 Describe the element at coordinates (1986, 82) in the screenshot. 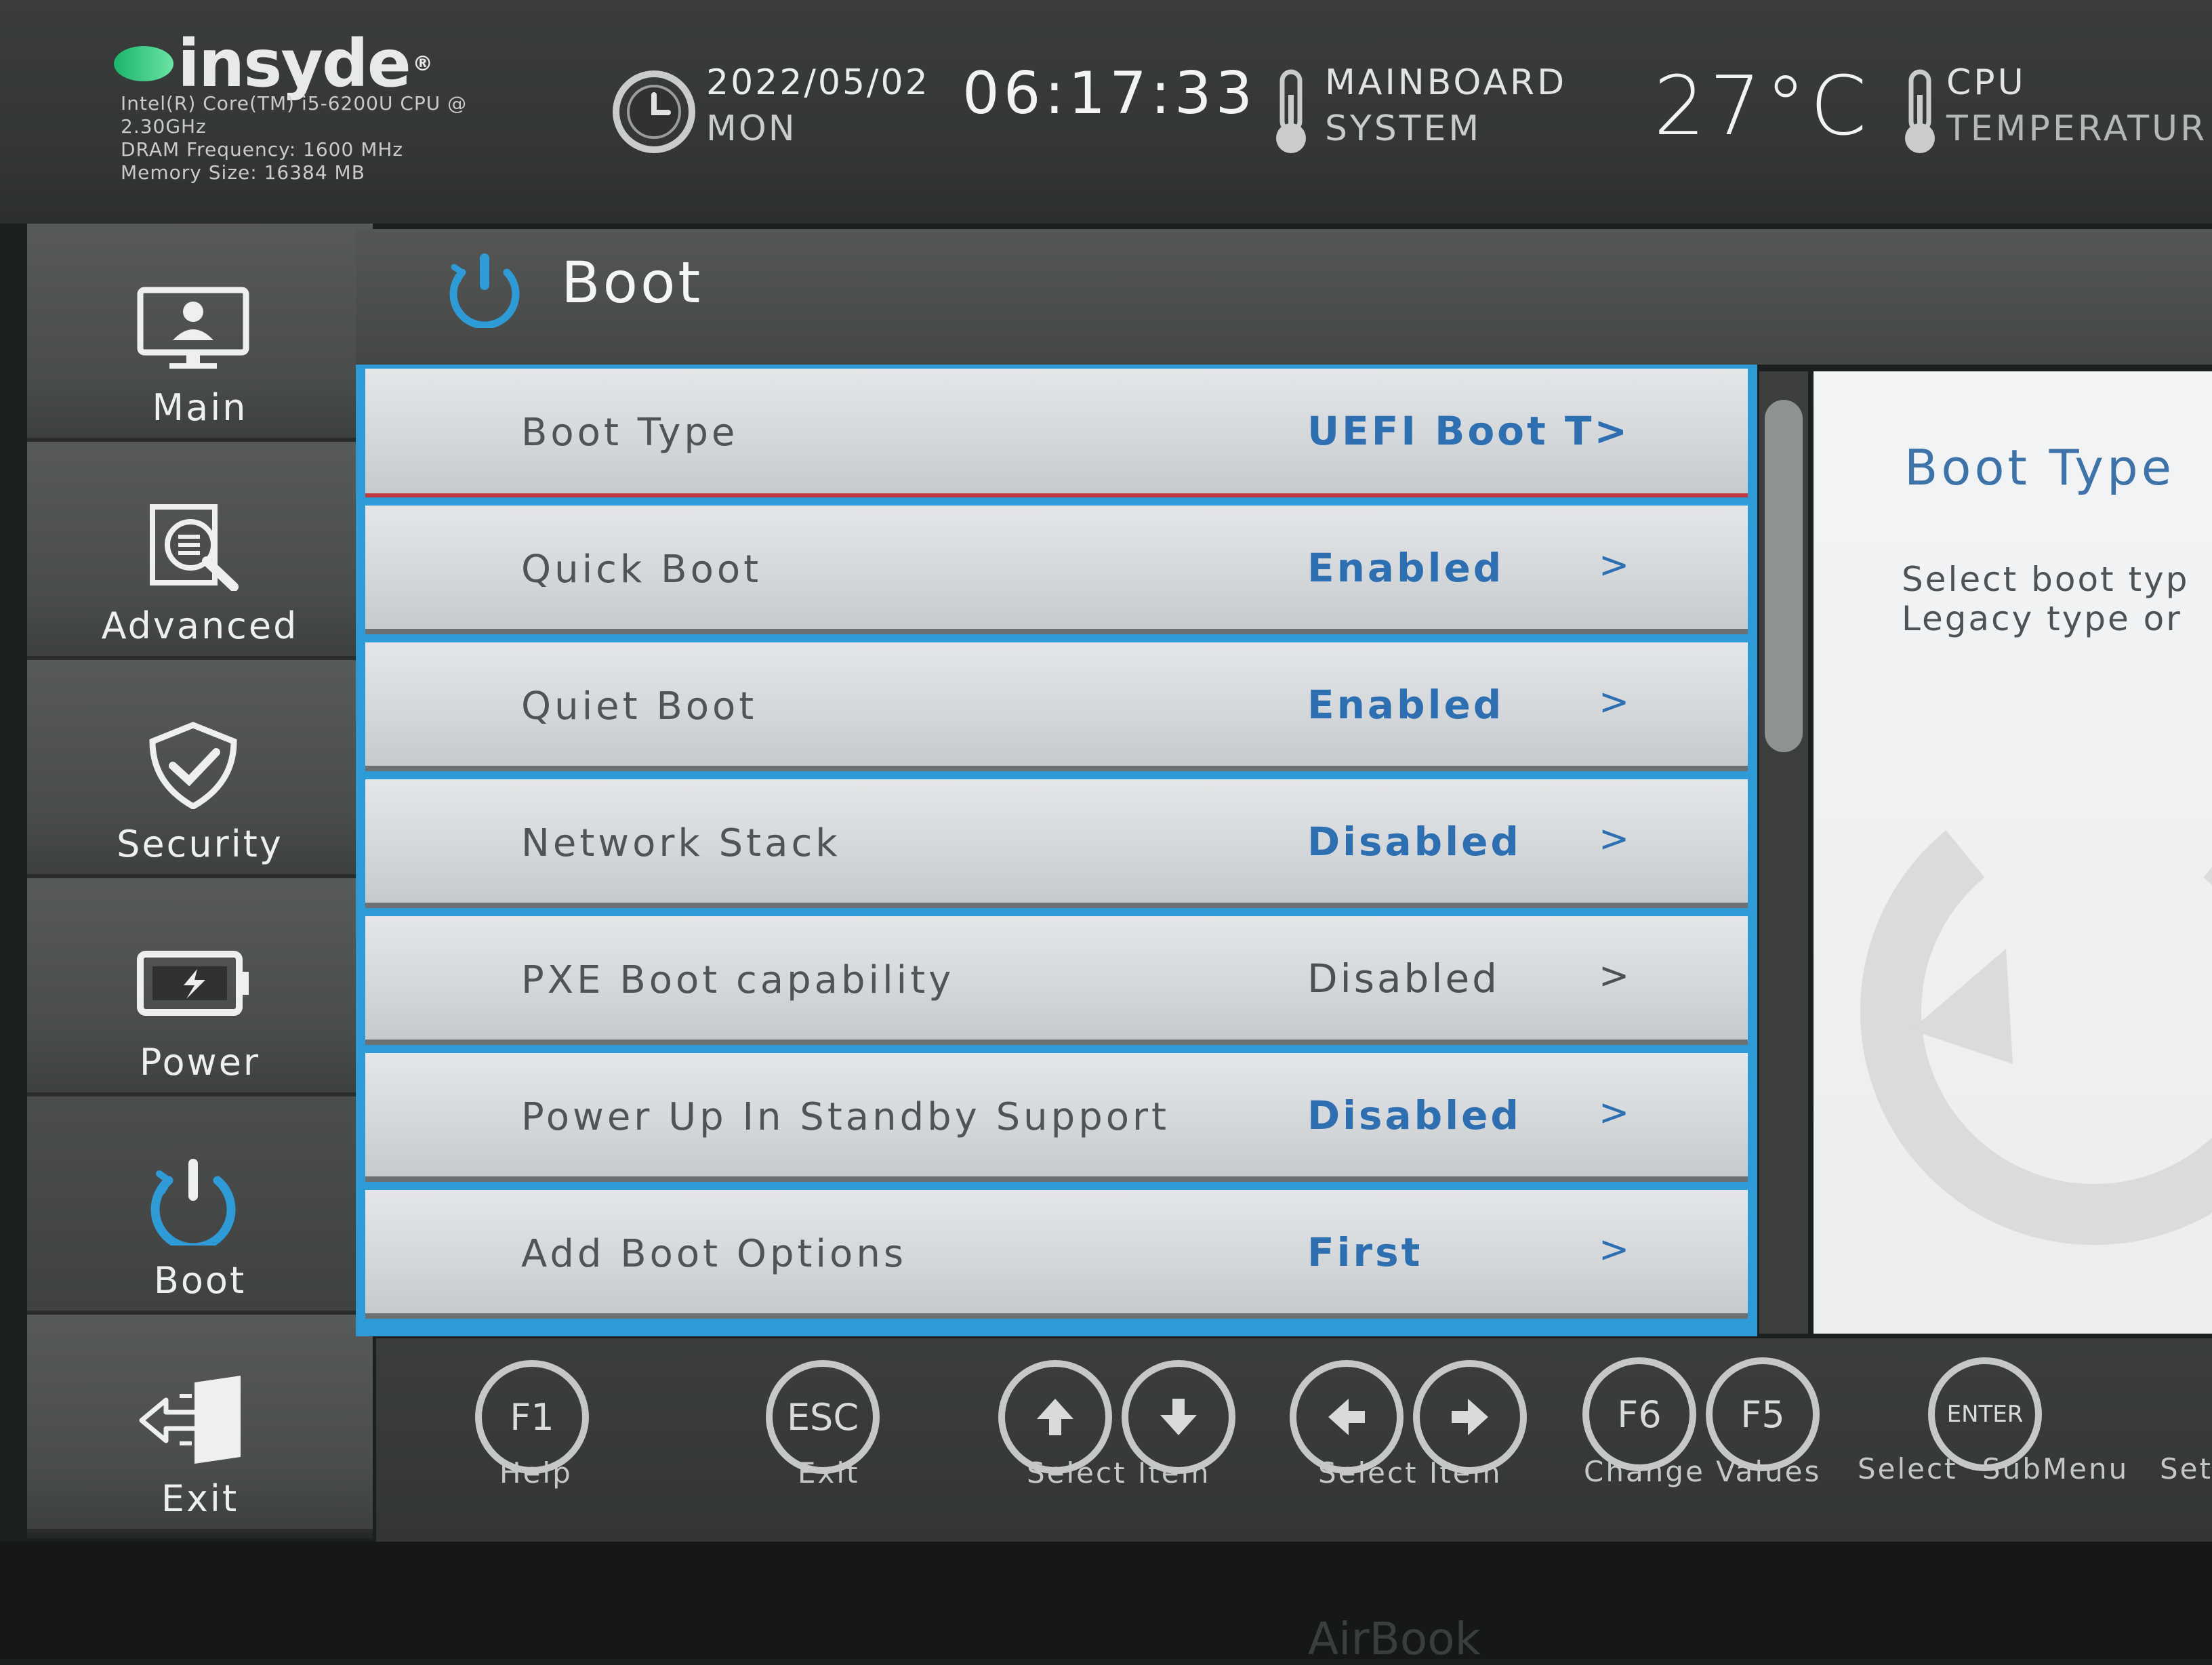

I see `cpu-label: CPU` at that location.